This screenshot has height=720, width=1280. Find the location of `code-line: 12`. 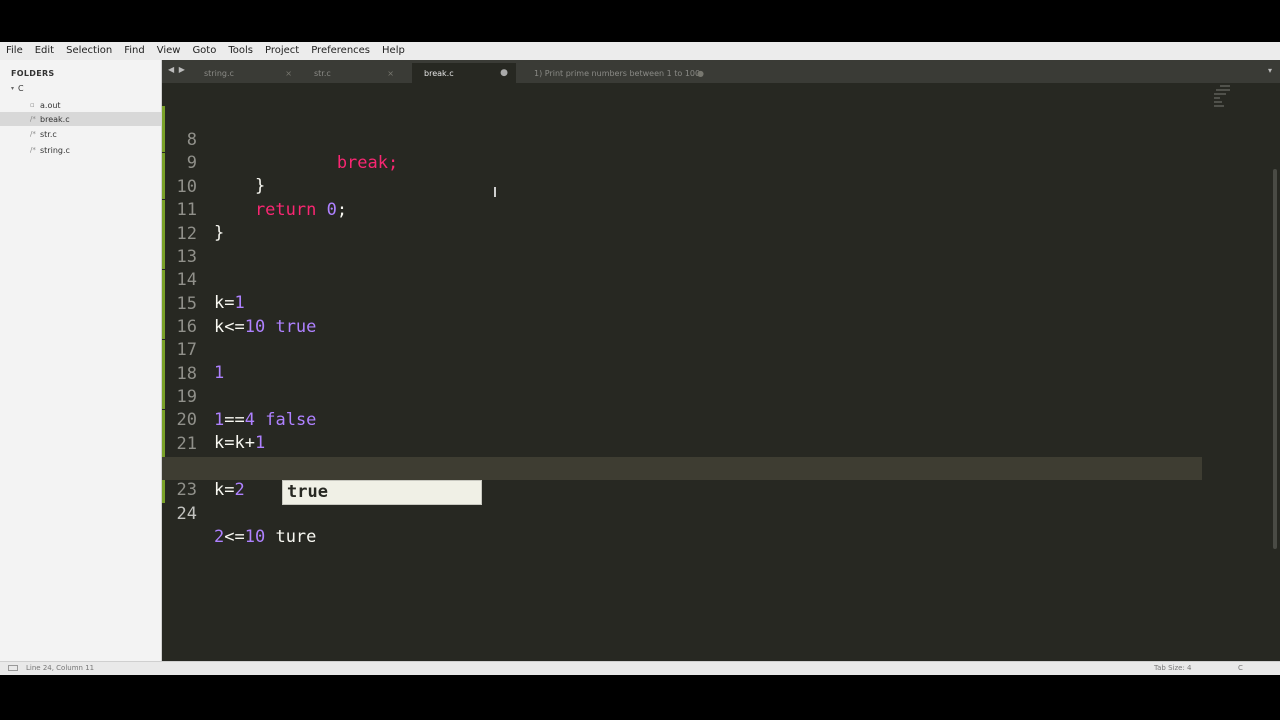

code-line: 12 is located at coordinates (682, 210).